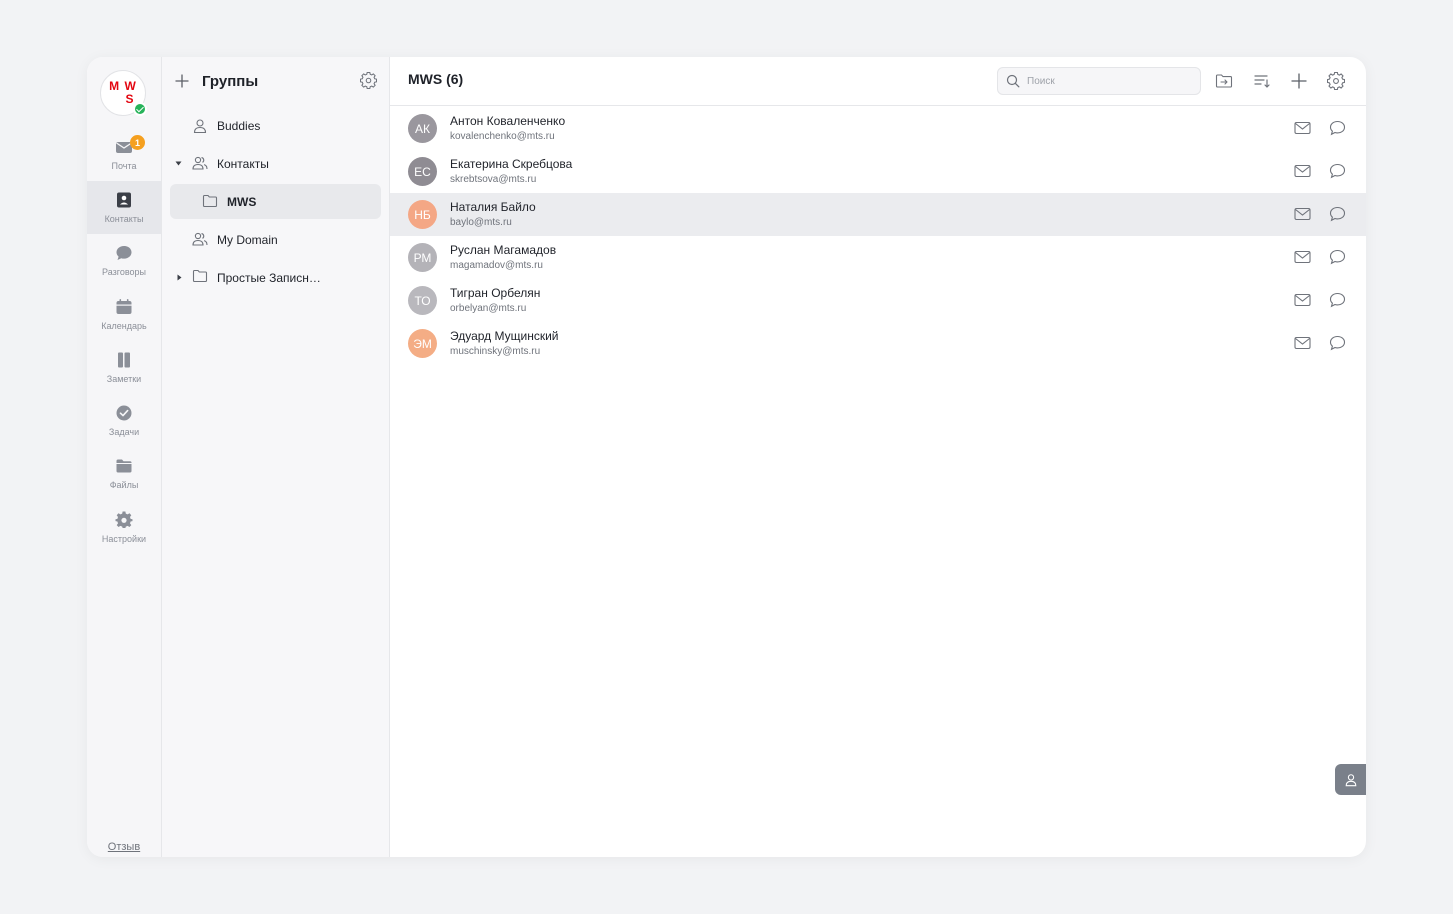 The height and width of the screenshot is (914, 1453). Describe the element at coordinates (481, 222) in the screenshot. I see `contact-email: baylo@mts.ru` at that location.